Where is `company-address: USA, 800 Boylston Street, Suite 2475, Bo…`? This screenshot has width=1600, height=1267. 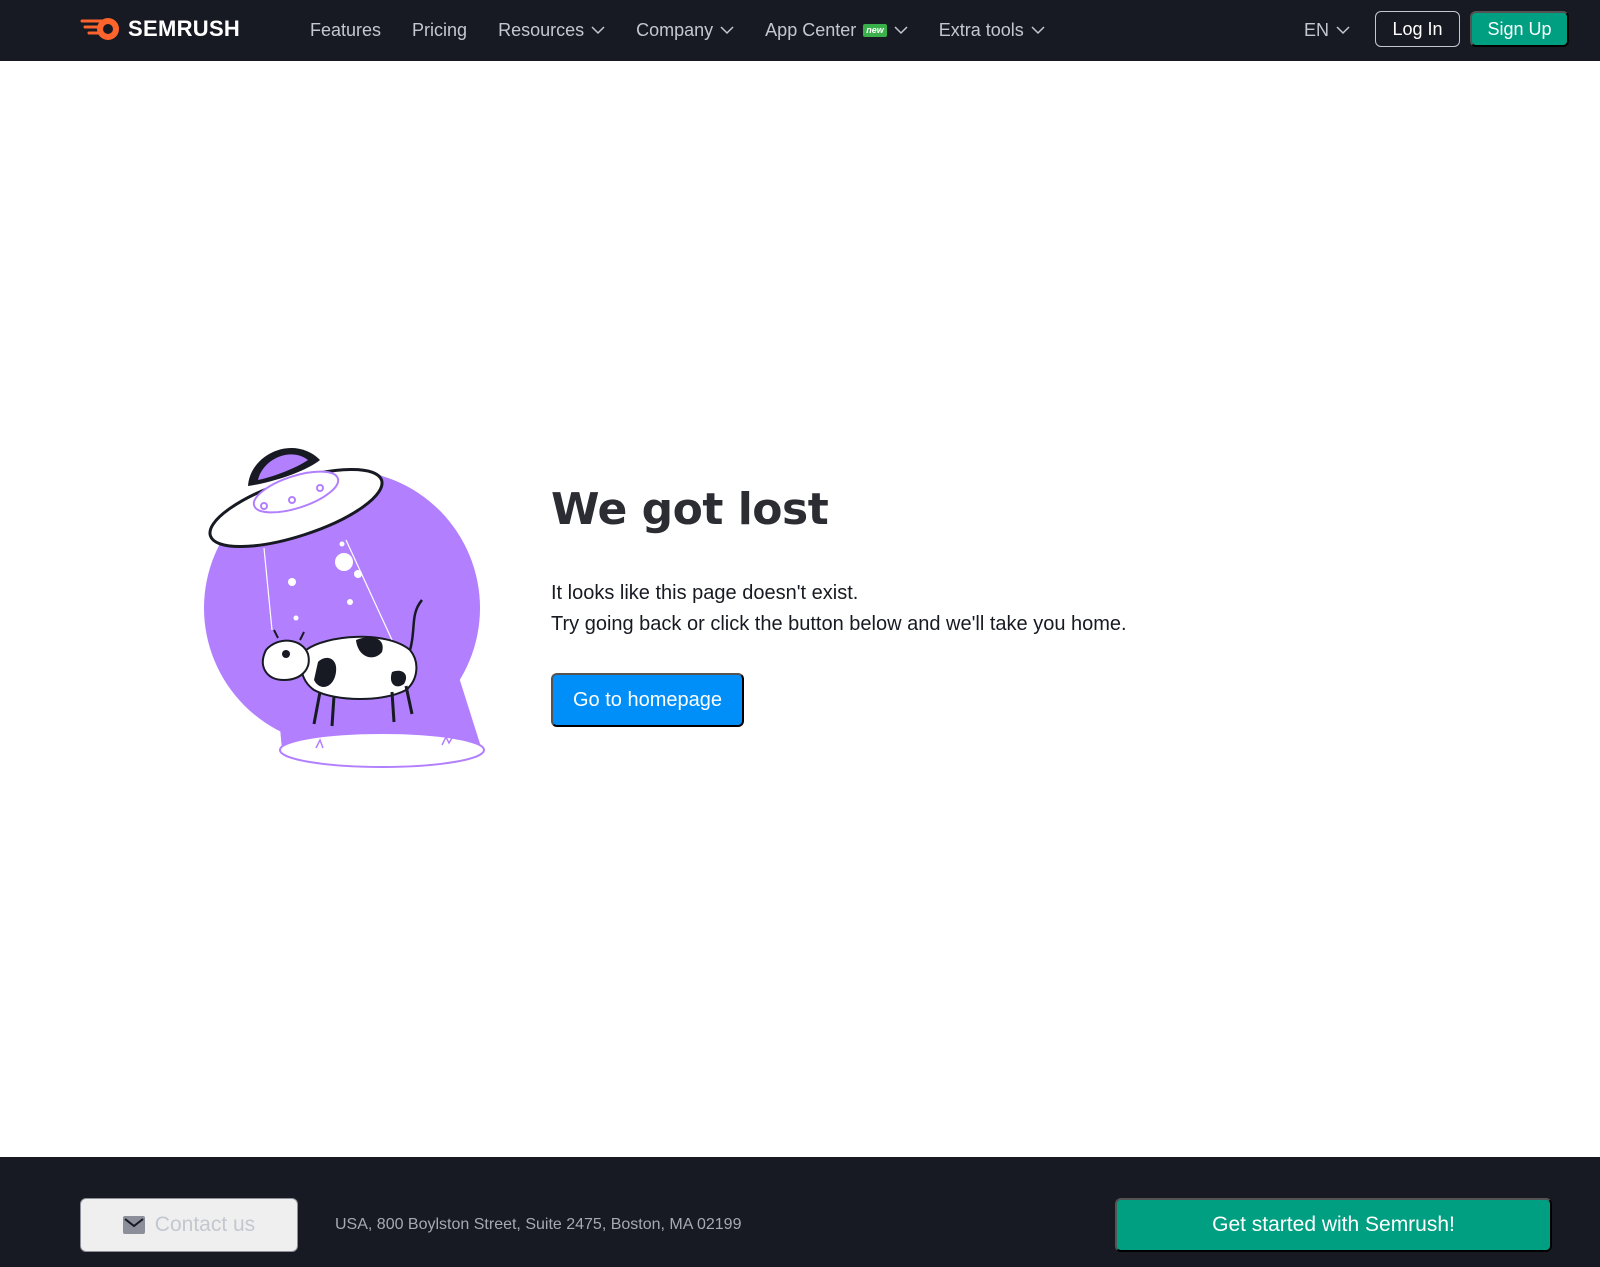 company-address: USA, 800 Boylston Street, Suite 2475, Bo… is located at coordinates (538, 1224).